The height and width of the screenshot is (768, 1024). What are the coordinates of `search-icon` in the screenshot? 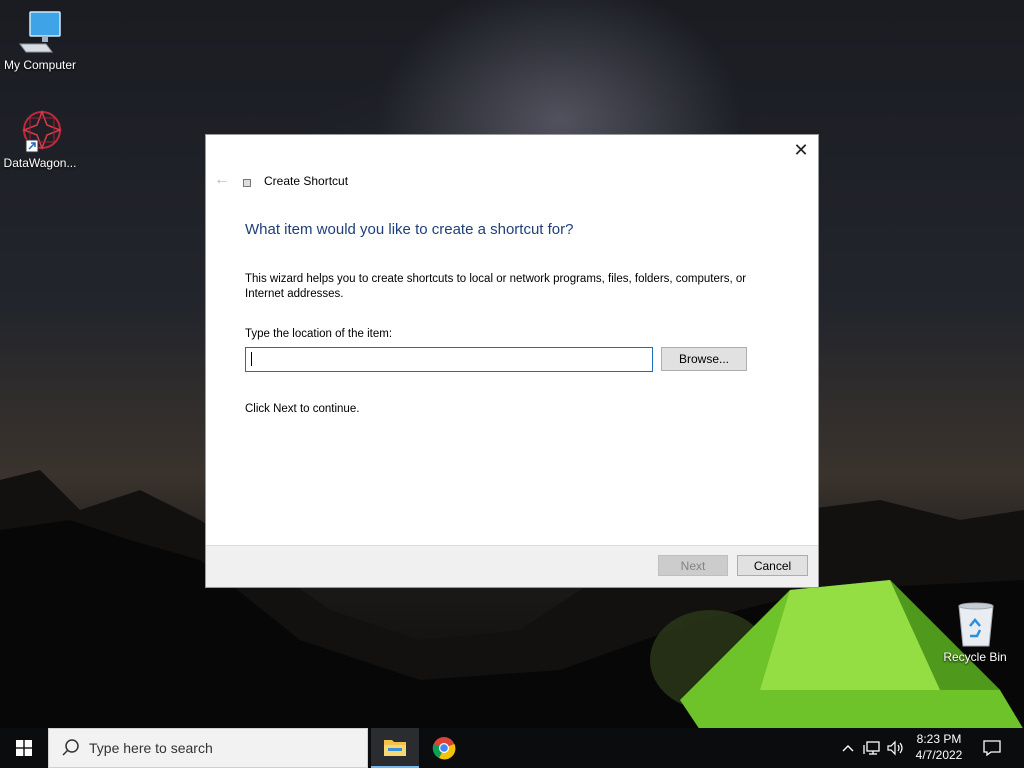 It's located at (70, 747).